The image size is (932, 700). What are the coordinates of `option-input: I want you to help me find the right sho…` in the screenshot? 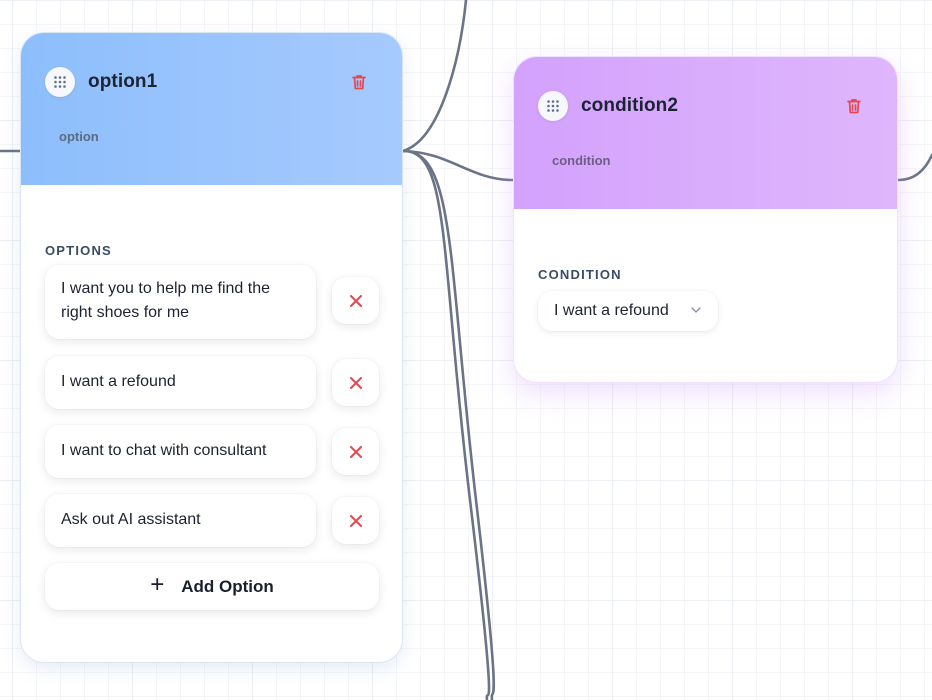 It's located at (180, 302).